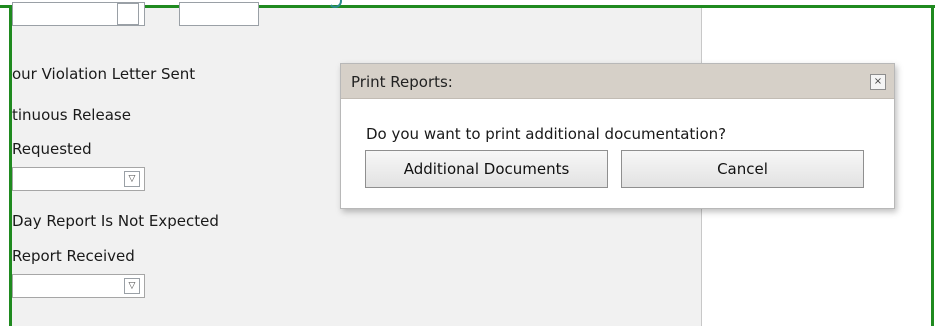  I want to click on additional-documents-button: Additional Documents, so click(486, 169).